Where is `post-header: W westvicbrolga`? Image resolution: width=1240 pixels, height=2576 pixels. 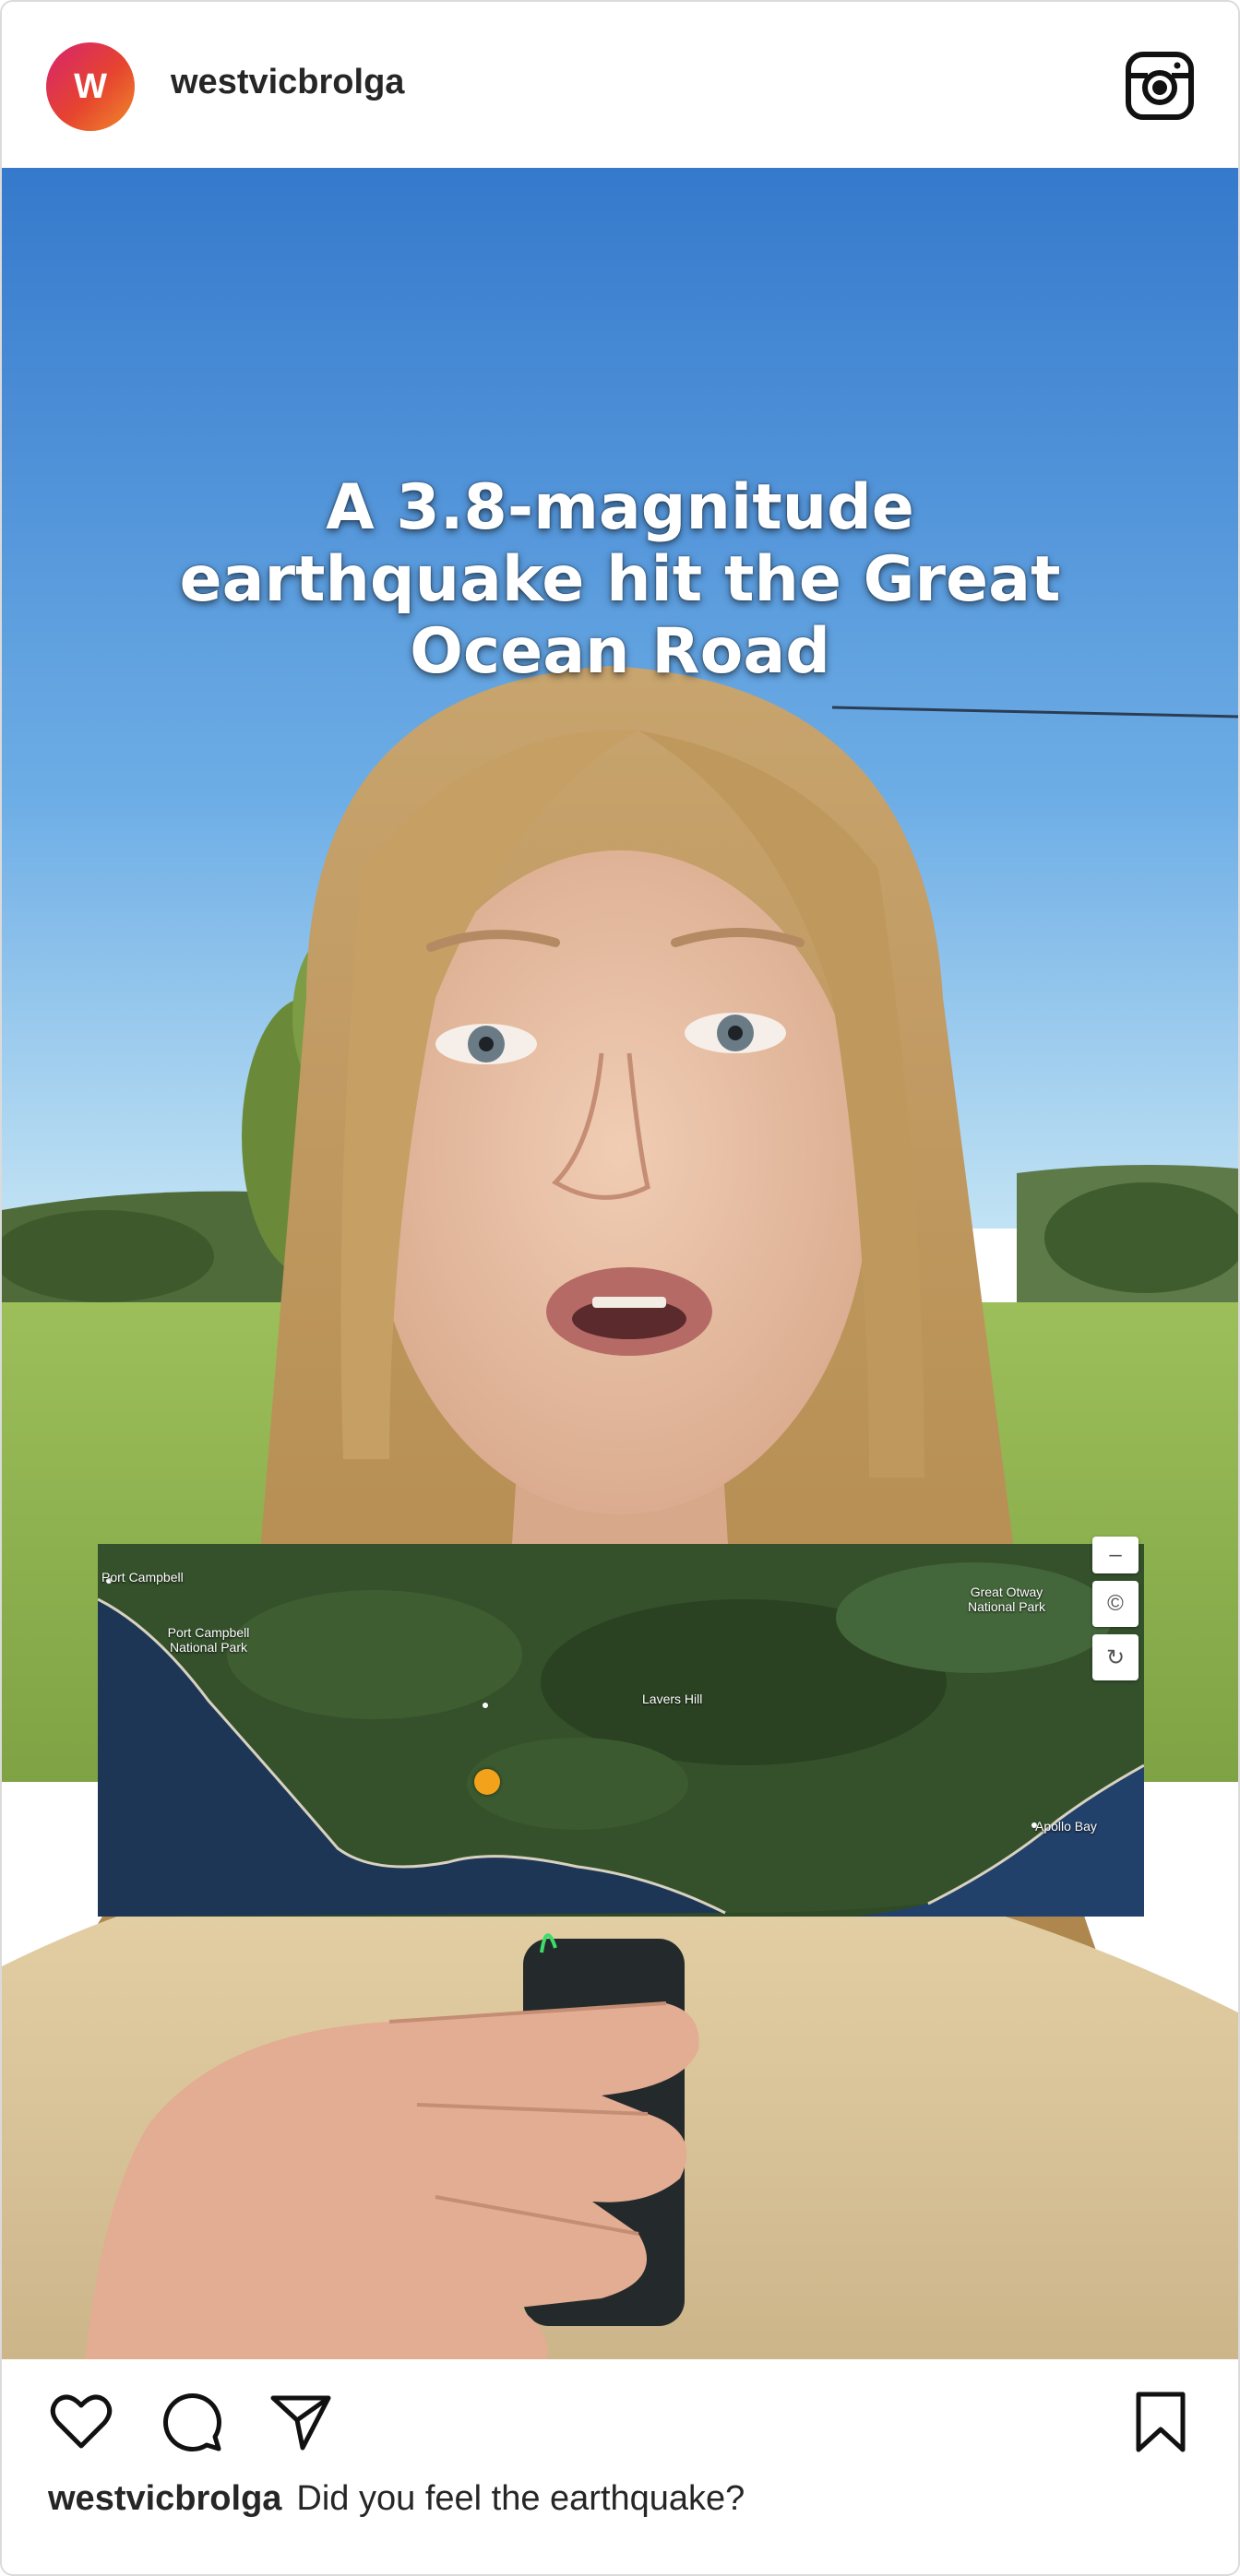
post-header: W westvicbrolga is located at coordinates (620, 85).